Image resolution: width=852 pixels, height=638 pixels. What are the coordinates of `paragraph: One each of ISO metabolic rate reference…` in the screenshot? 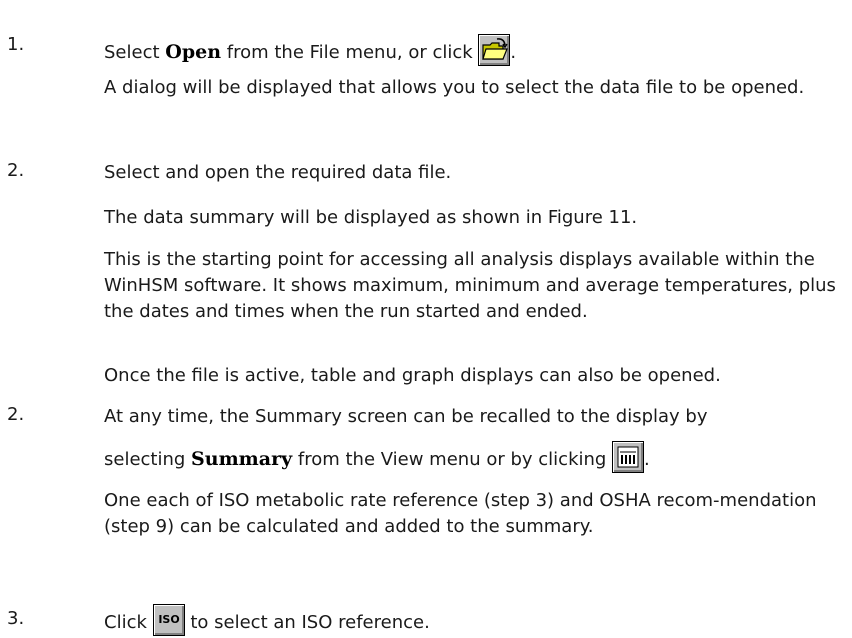 It's located at (460, 513).